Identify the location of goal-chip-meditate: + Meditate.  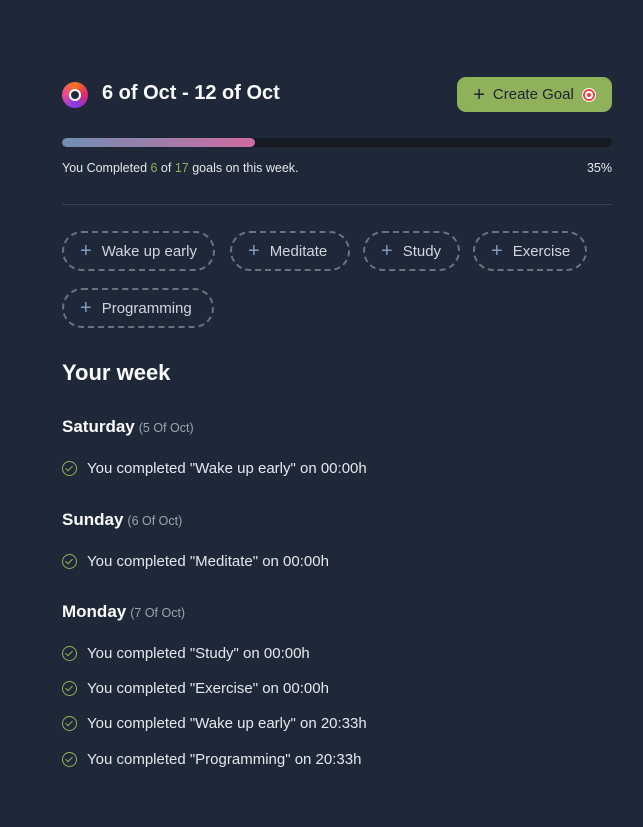
(290, 251).